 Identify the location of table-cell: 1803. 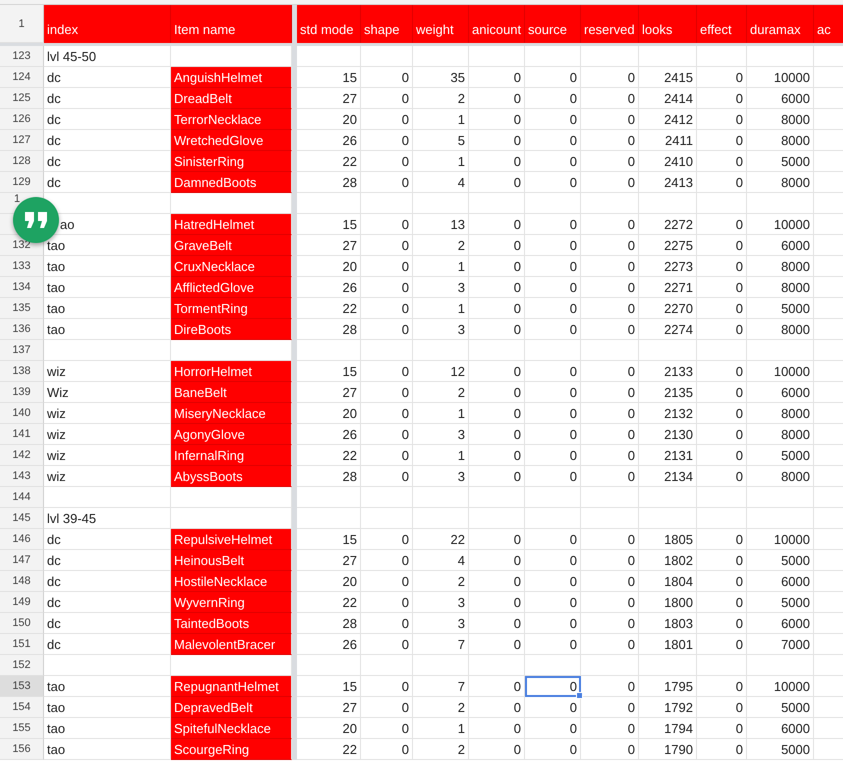
(668, 623).